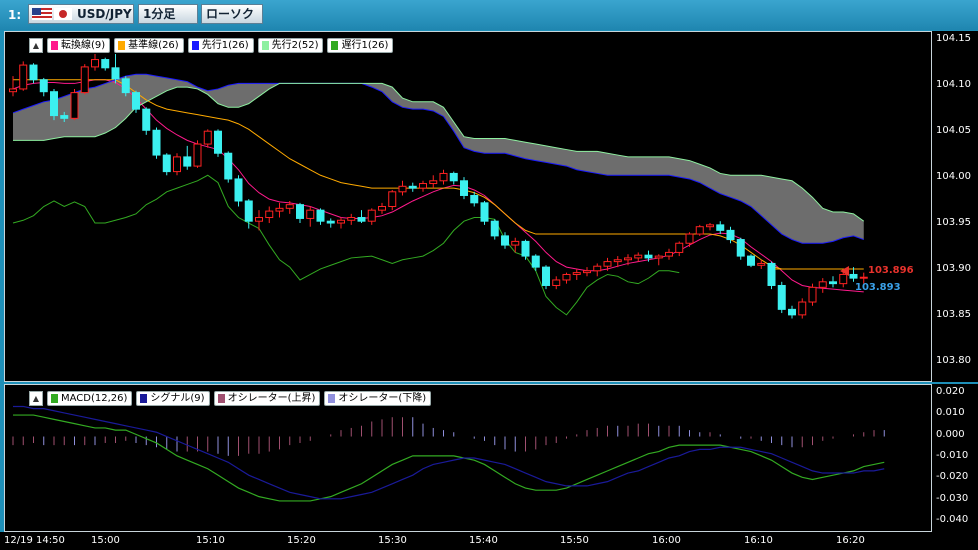 This screenshot has width=978, height=550. What do you see at coordinates (34, 540) in the screenshot?
I see `time-tick-label: 12/19 14:50` at bounding box center [34, 540].